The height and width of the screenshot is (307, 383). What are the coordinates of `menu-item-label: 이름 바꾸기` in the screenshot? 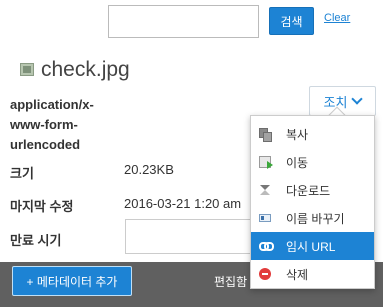 It's located at (315, 218).